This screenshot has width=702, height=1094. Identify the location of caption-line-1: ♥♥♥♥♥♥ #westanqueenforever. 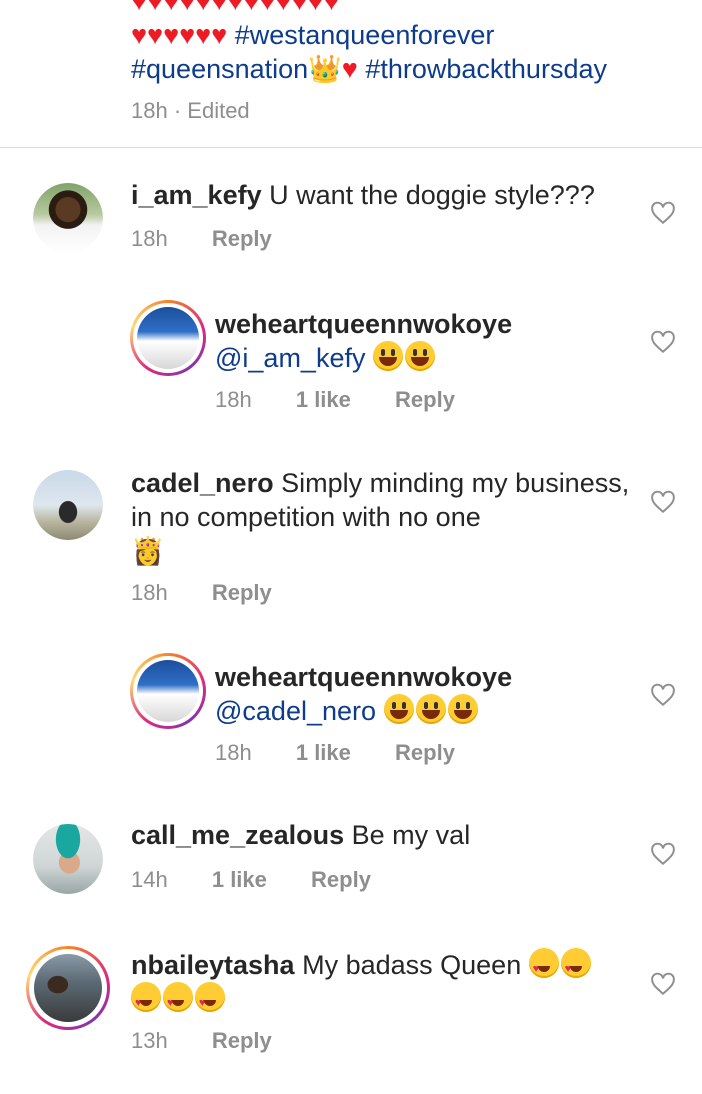
(401, 35).